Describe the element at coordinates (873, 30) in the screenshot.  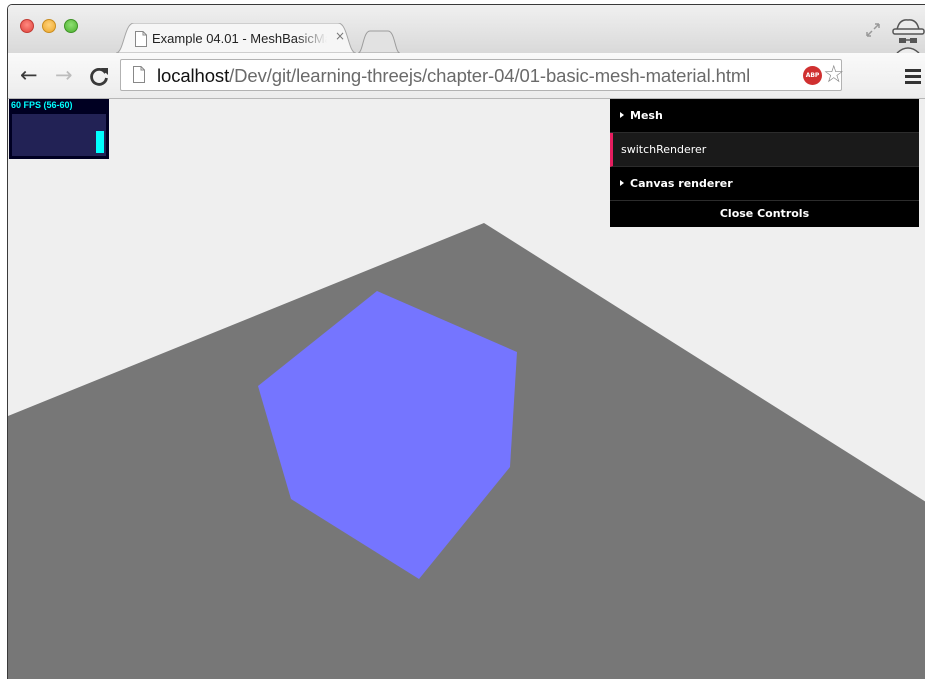
I see `fullscreen-icon` at that location.